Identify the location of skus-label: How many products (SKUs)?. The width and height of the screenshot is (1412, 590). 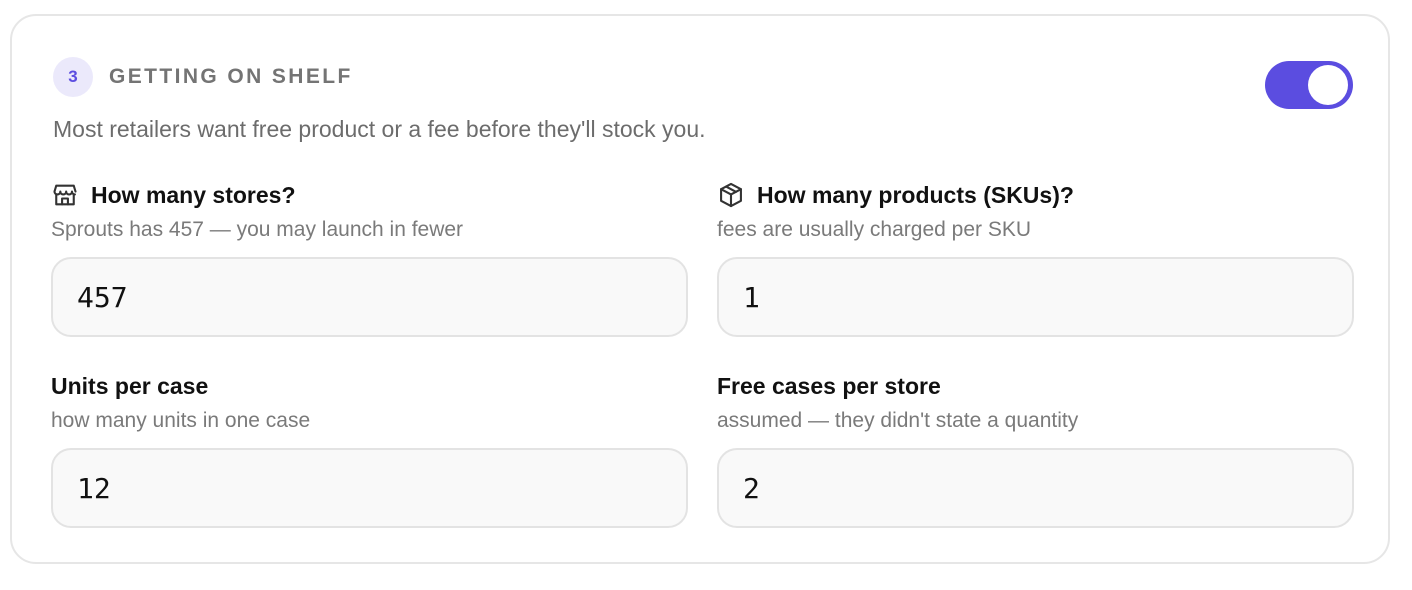
(1035, 195).